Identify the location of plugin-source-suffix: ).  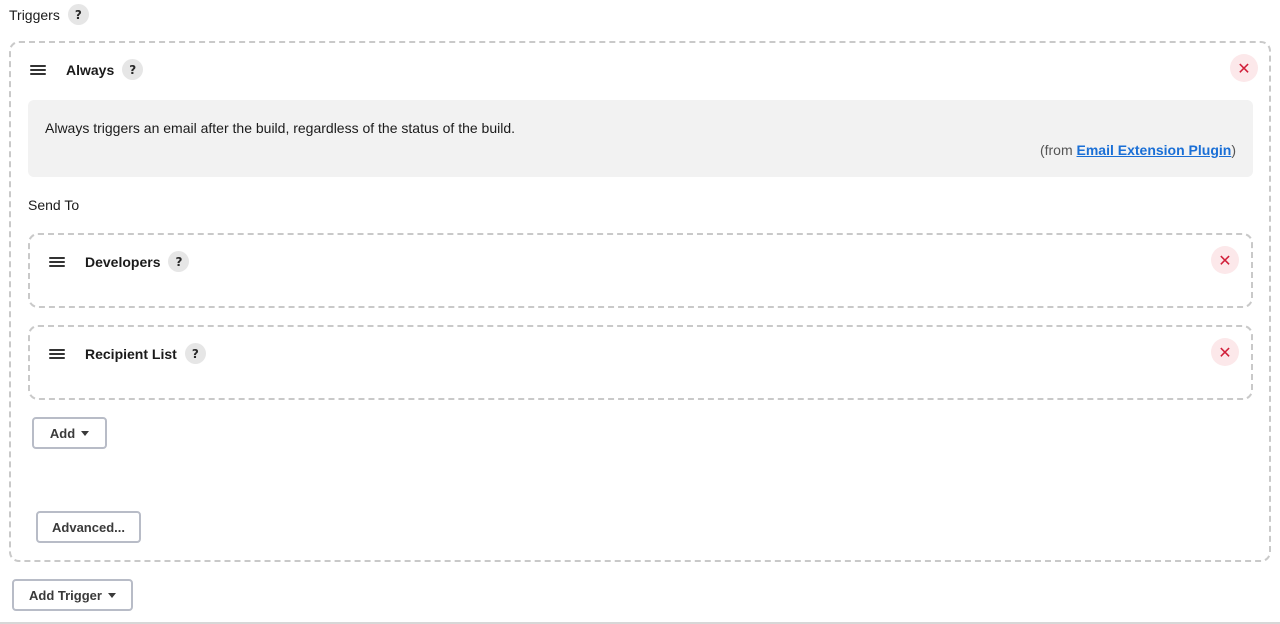
(1233, 150).